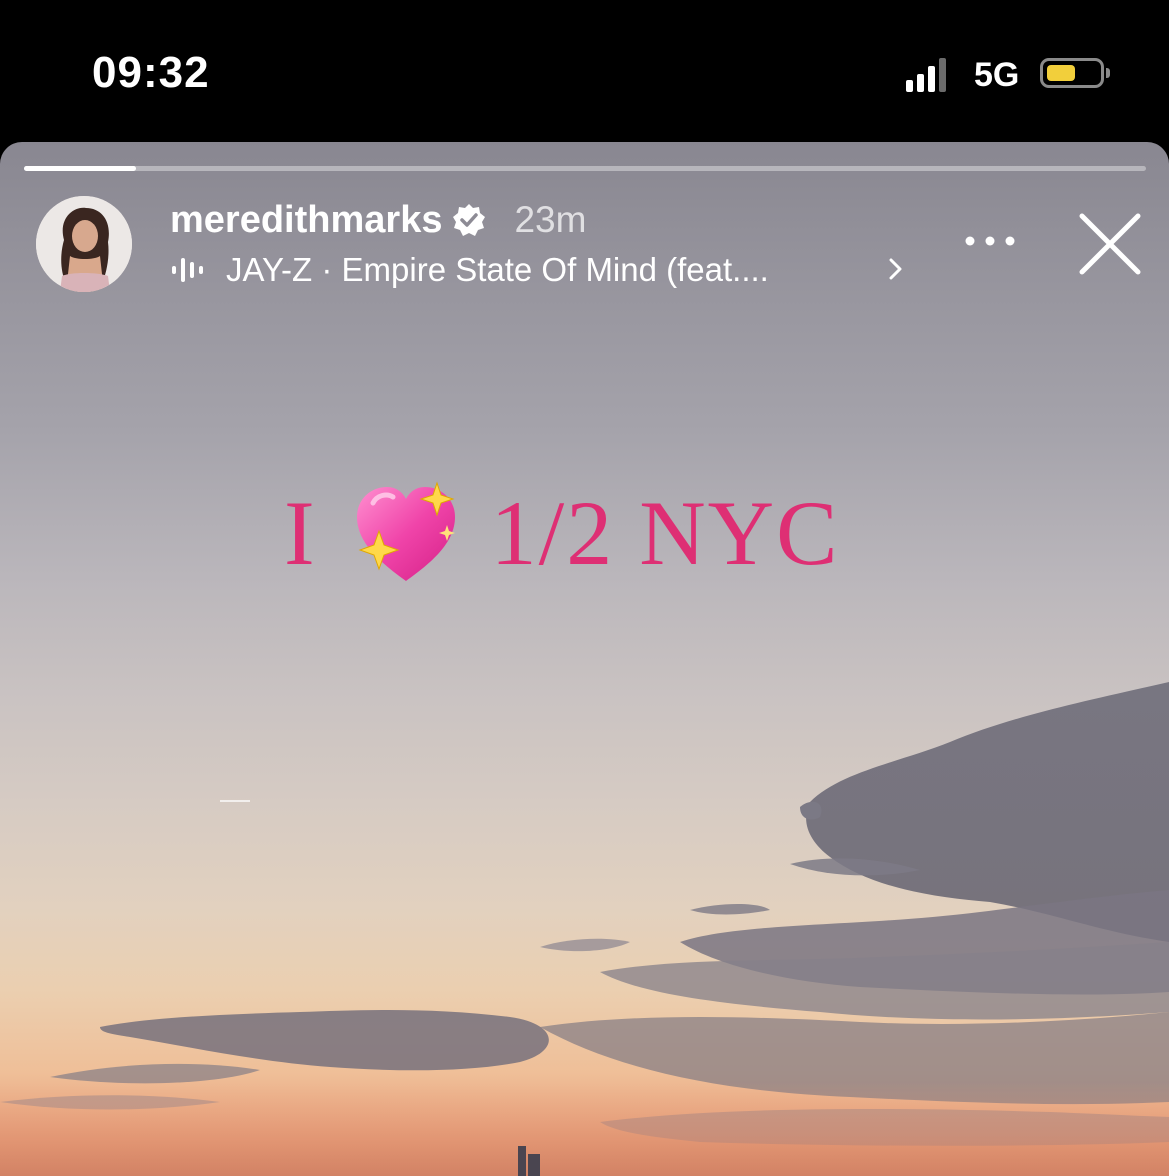 This screenshot has height=1176, width=1169. Describe the element at coordinates (896, 269) in the screenshot. I see `chevron-right-icon` at that location.